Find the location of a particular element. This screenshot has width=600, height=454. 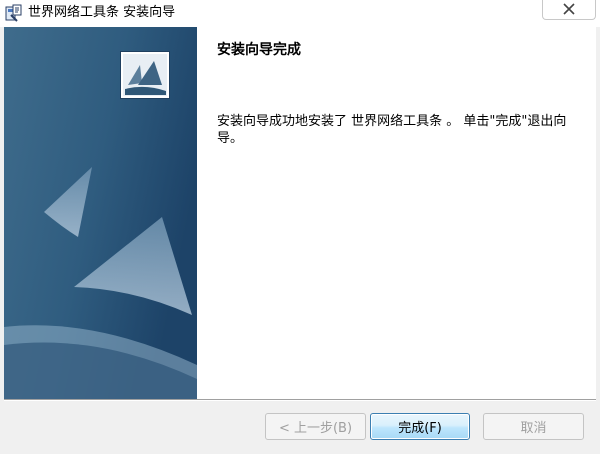

installer-logo is located at coordinates (145, 75).